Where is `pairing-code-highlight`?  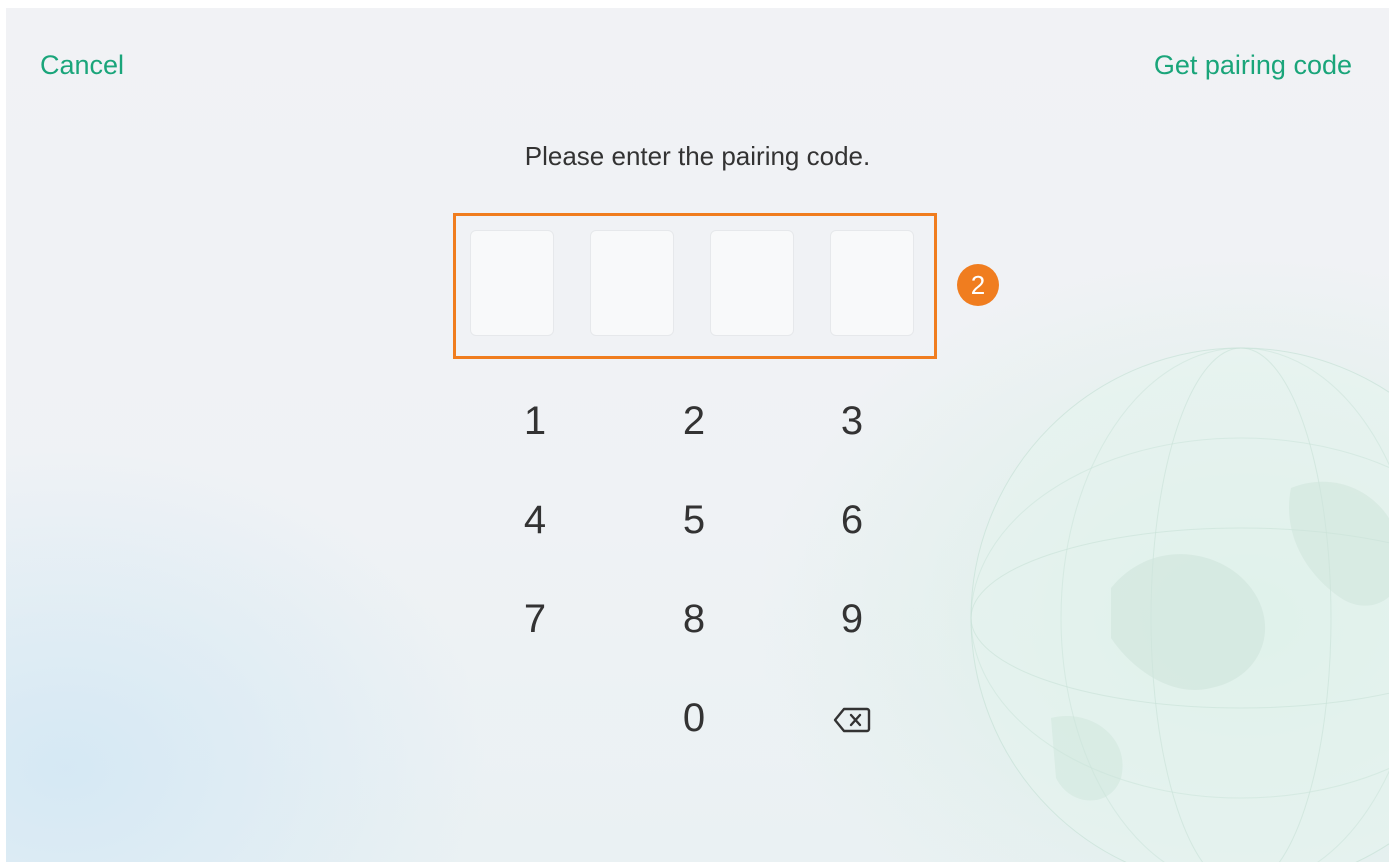 pairing-code-highlight is located at coordinates (695, 286).